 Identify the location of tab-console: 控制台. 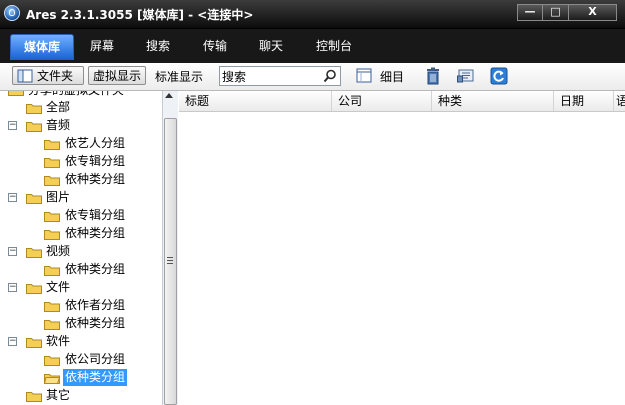
(334, 46).